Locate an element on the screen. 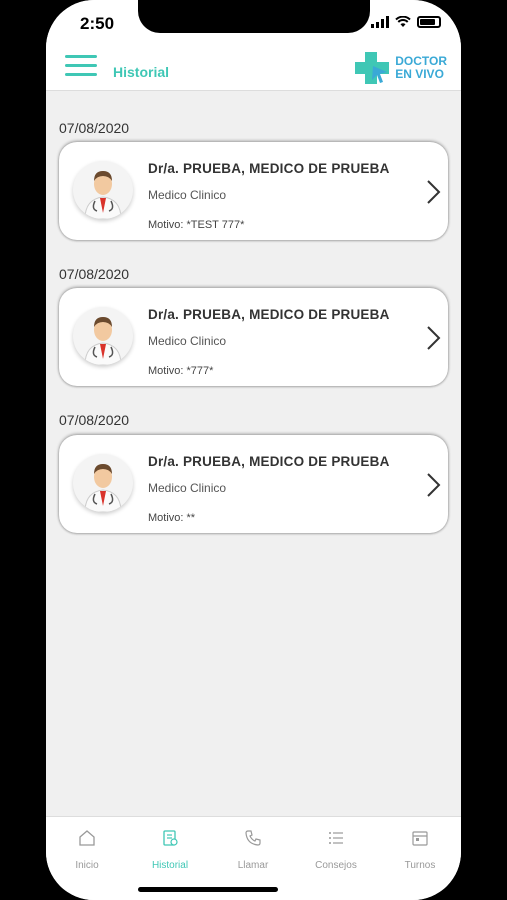  battery-icon is located at coordinates (429, 22).